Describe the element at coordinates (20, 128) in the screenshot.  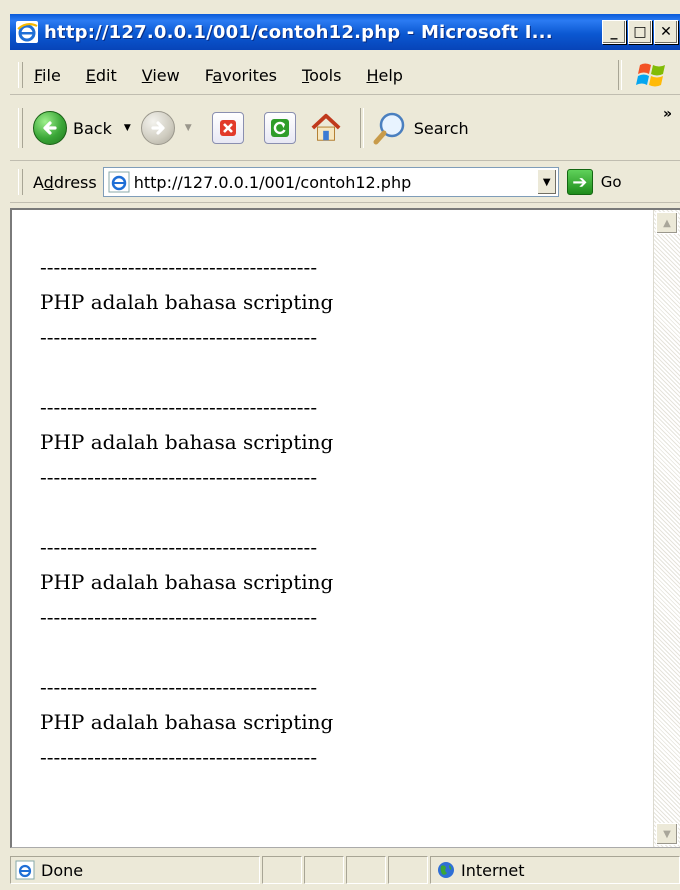
I see `toolbar-grip` at that location.